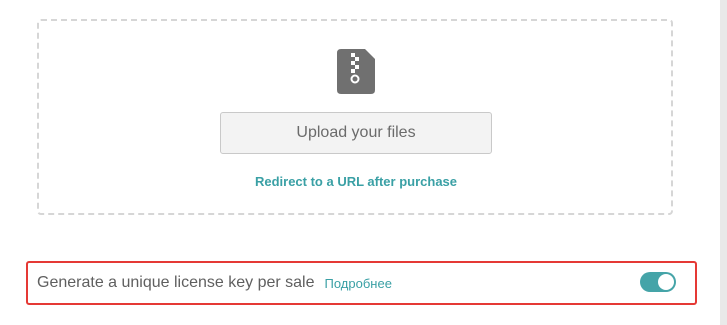 This screenshot has width=727, height=325. What do you see at coordinates (356, 181) in the screenshot?
I see `redirect-url-link: Redirect to a URL after purchase` at bounding box center [356, 181].